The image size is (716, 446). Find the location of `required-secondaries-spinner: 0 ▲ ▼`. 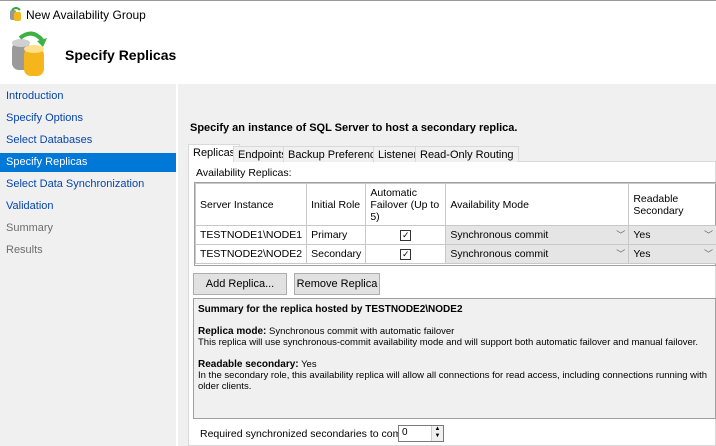

required-secondaries-spinner: 0 ▲ ▼ is located at coordinates (421, 433).